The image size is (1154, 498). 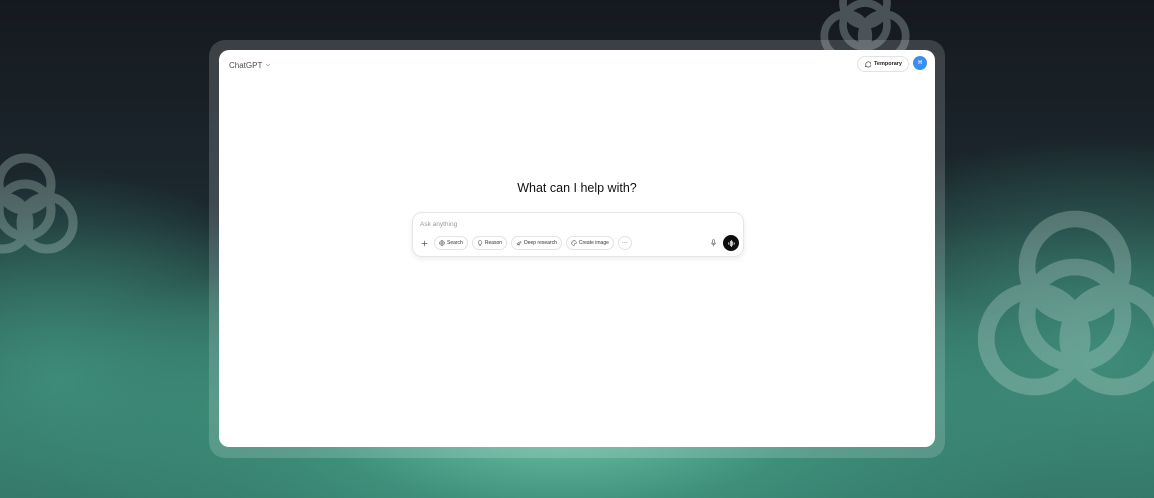 I want to click on model-label: ChatGPT, so click(x=246, y=65).